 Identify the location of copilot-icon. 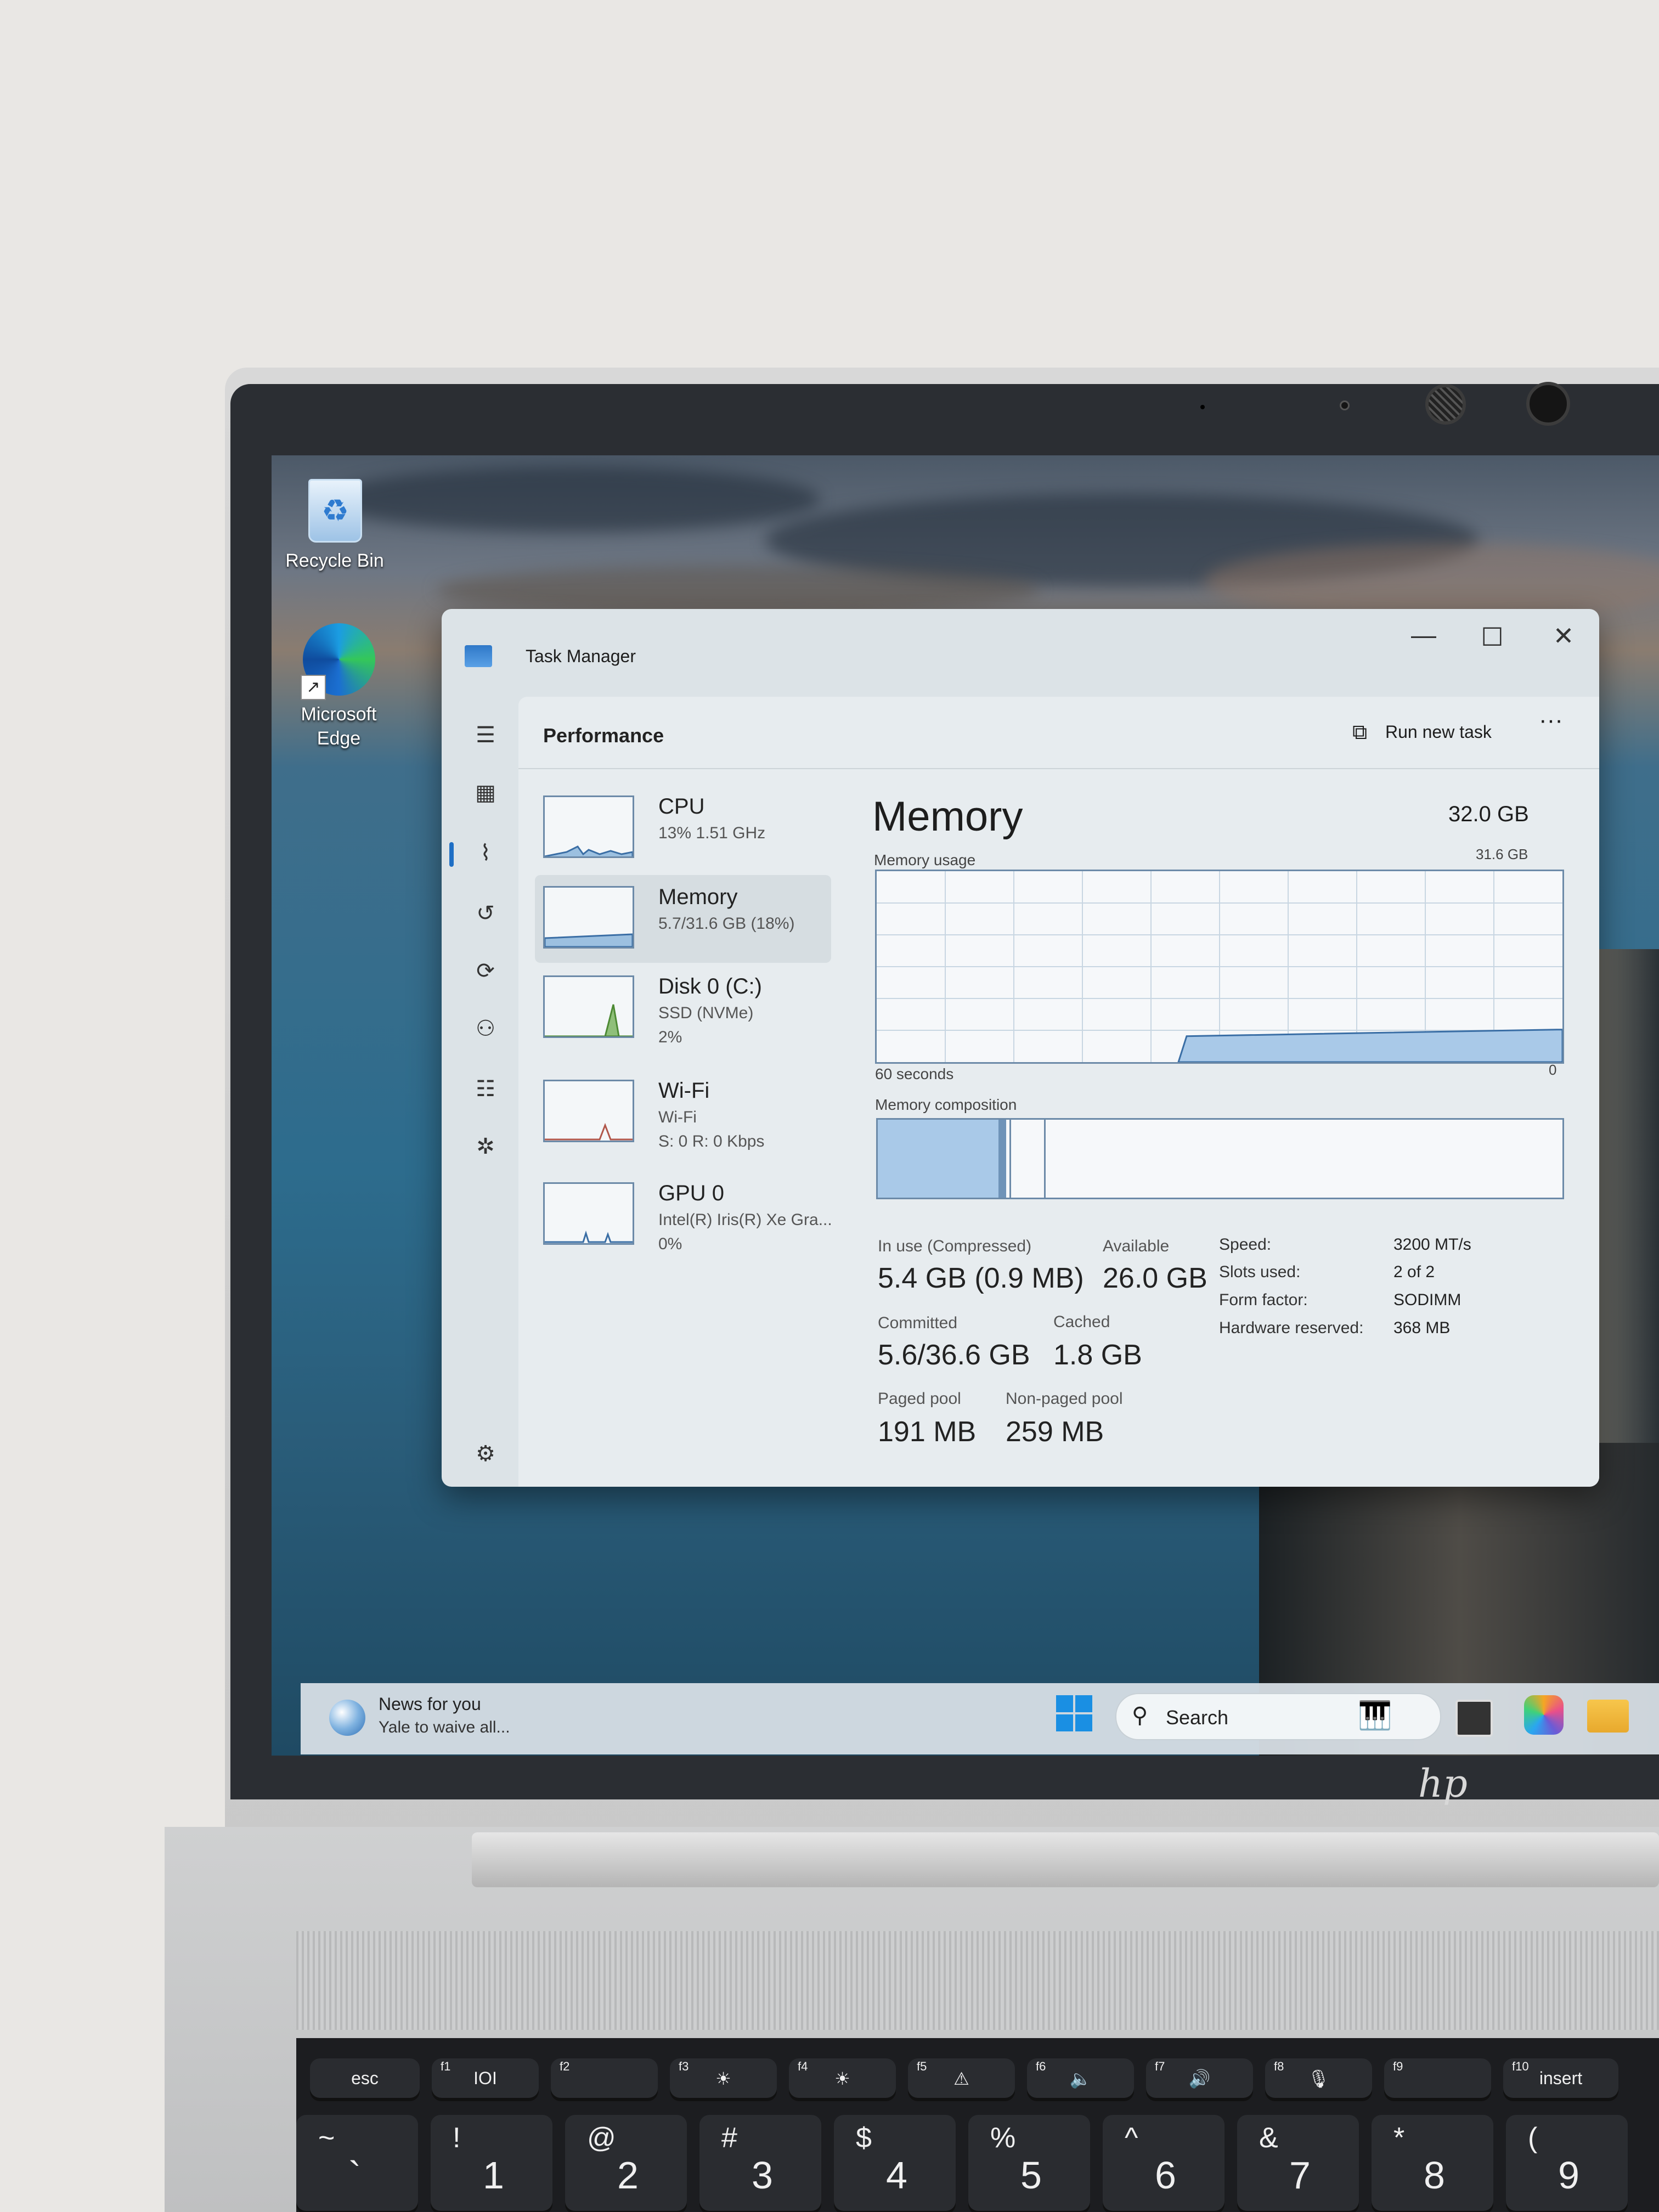
(1544, 1715).